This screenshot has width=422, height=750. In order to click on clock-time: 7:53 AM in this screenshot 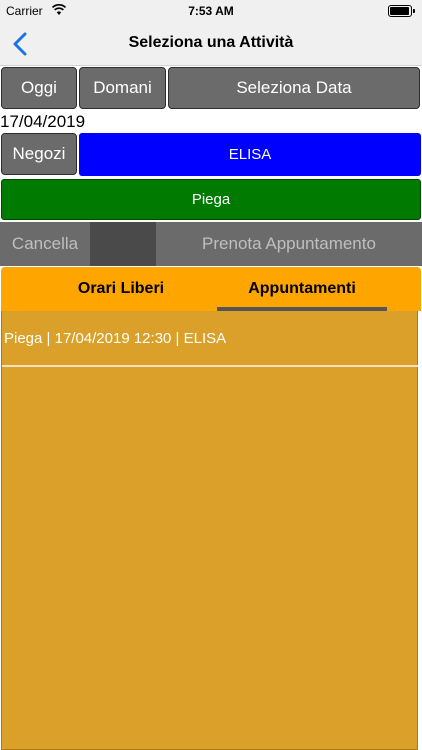, I will do `click(211, 11)`.